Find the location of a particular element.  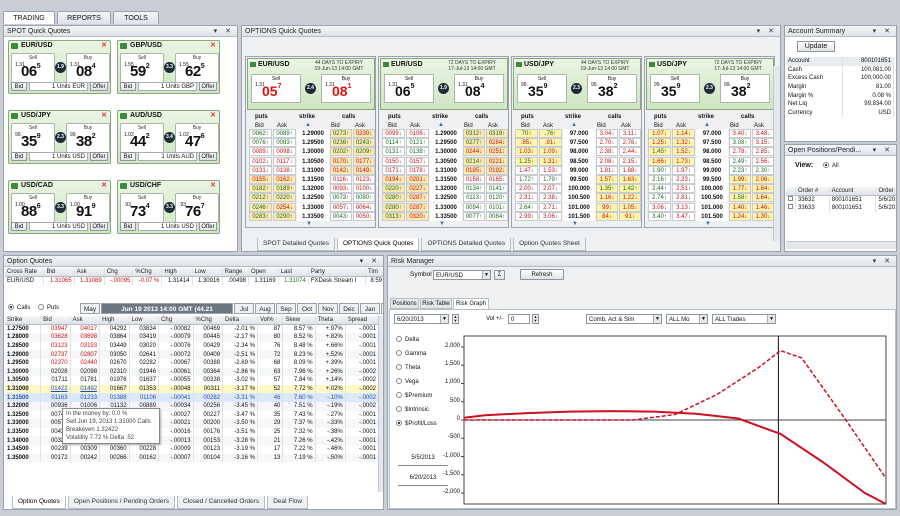

refresh-button: Refresh is located at coordinates (542, 274).